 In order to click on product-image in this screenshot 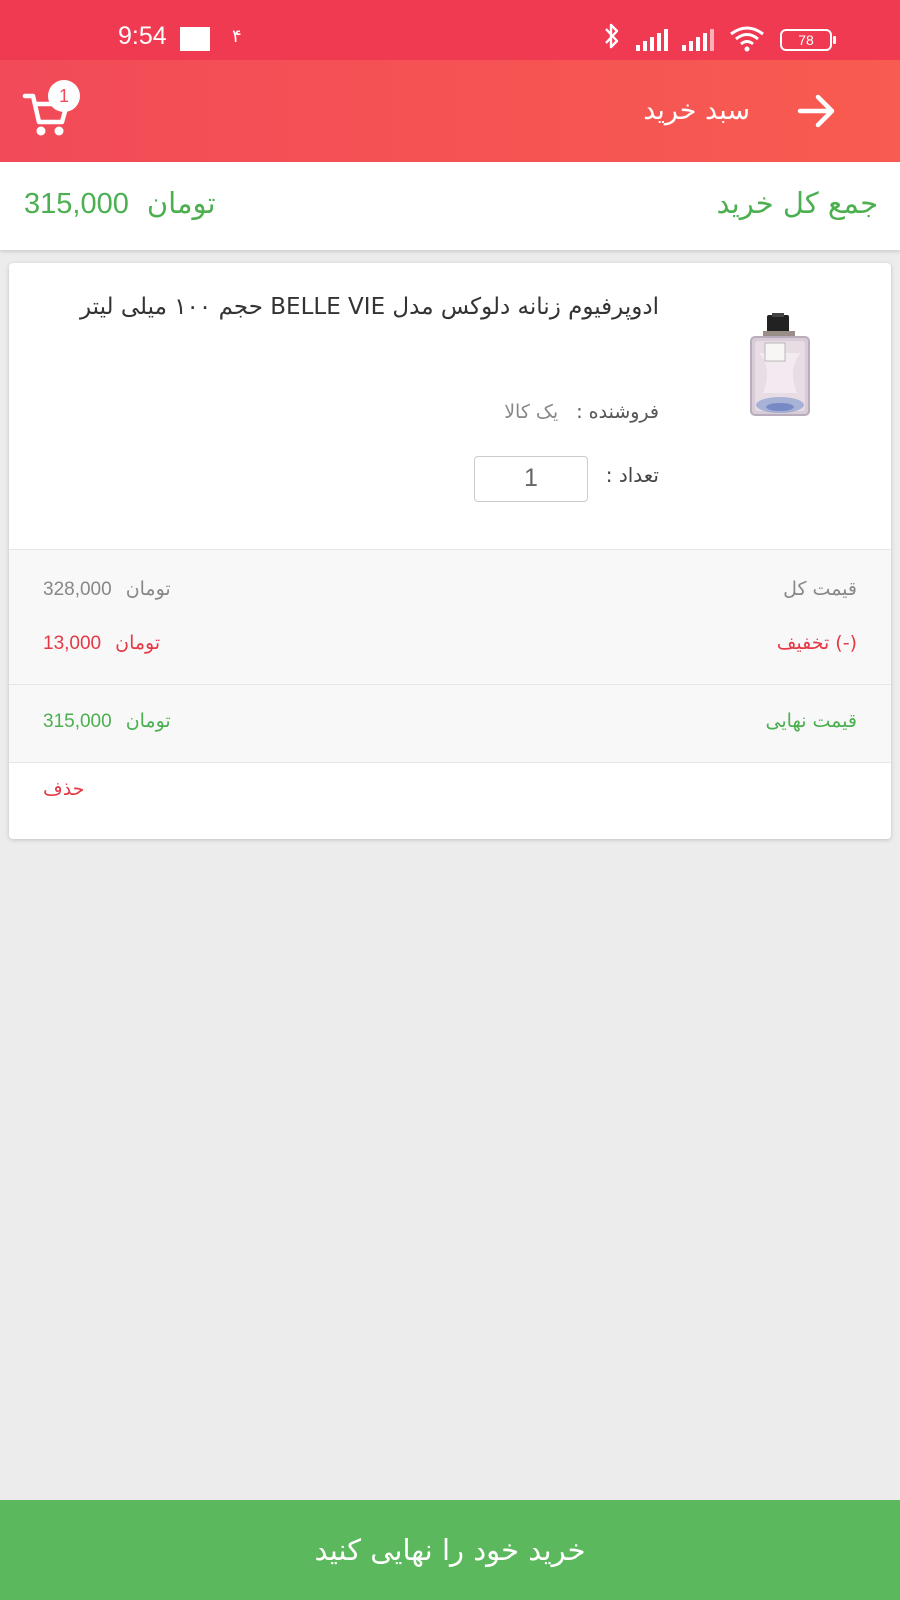, I will do `click(783, 368)`.